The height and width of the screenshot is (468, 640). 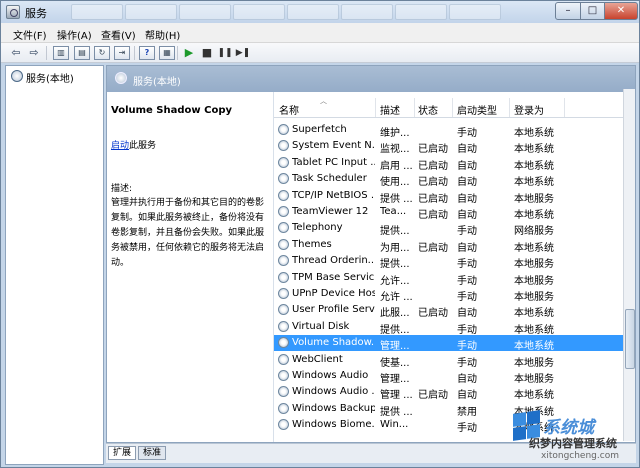 I want to click on table-row: Volume Shadow... 管理... 手动 本地系统, so click(x=454, y=343).